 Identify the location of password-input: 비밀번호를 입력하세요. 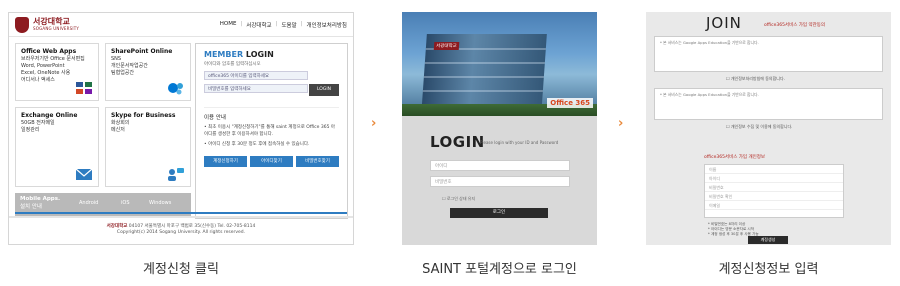
(256, 88).